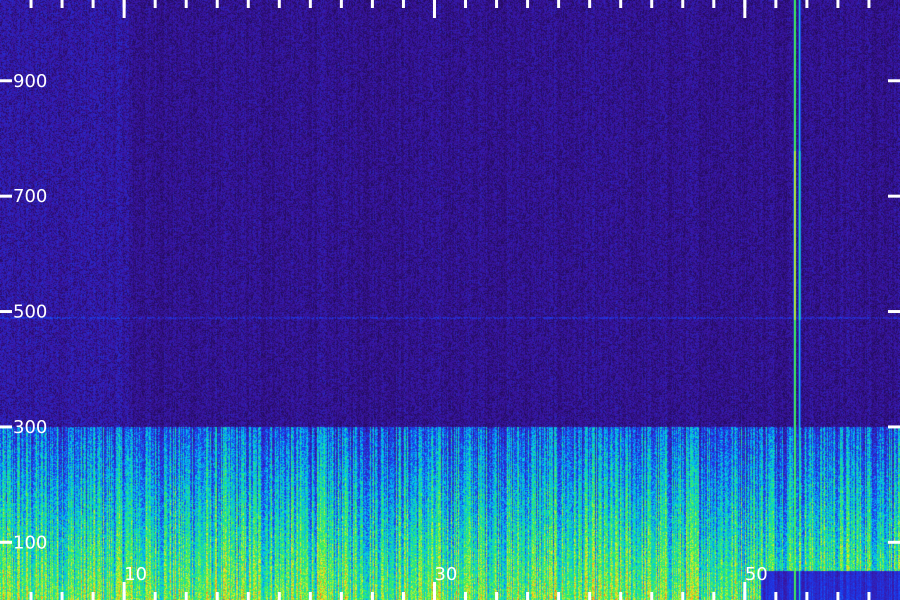 Image resolution: width=900 pixels, height=600 pixels. I want to click on y-tick-label: 900, so click(30, 81).